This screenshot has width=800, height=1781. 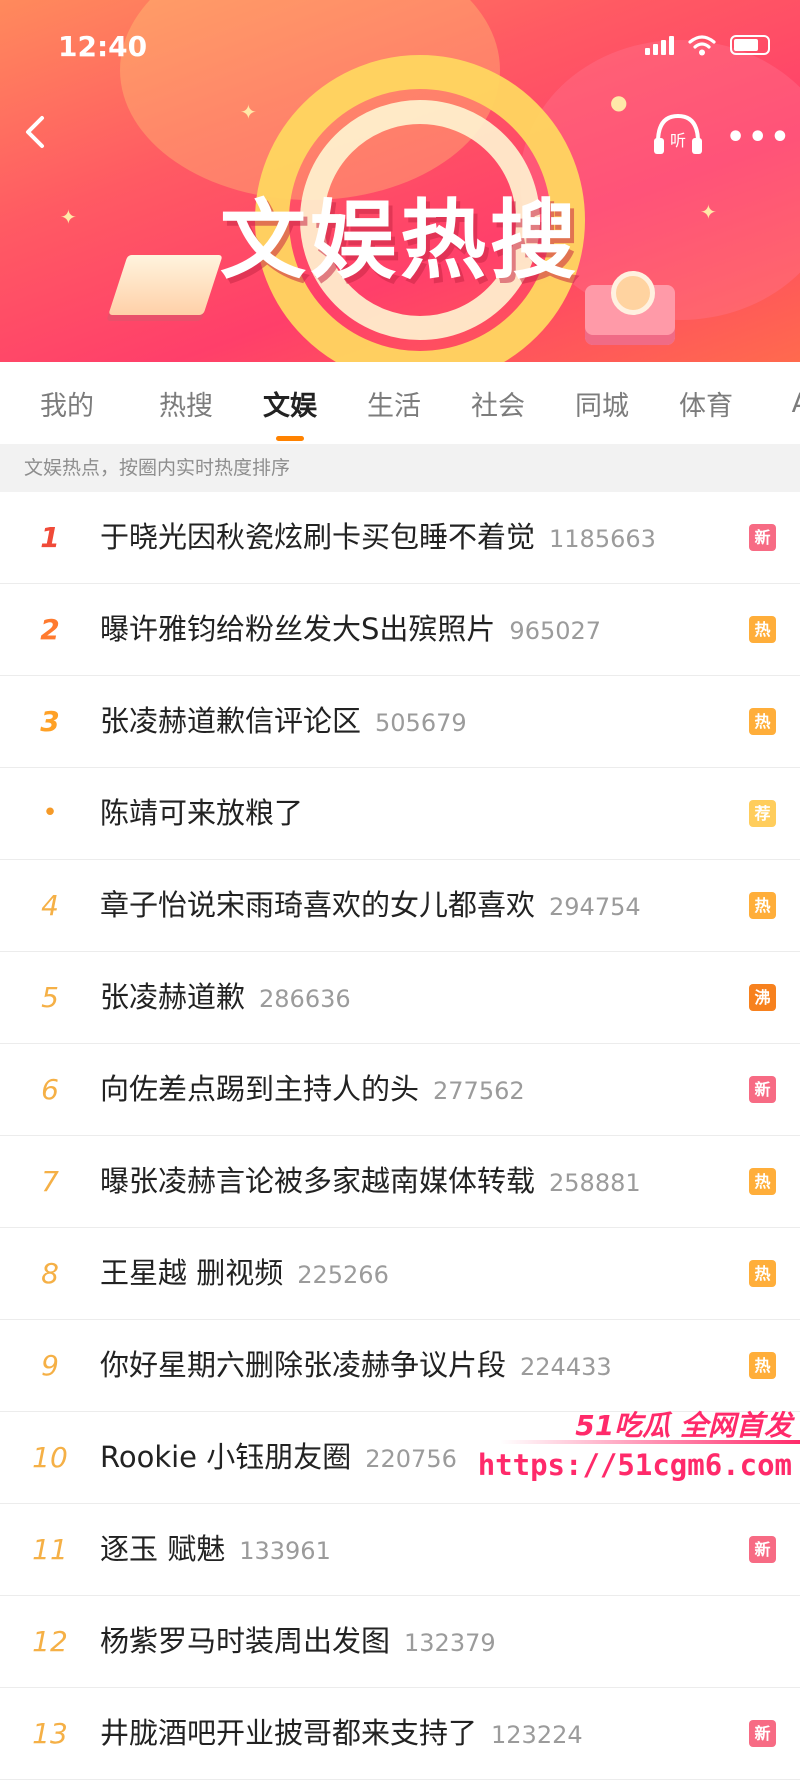 I want to click on rank-number: 9, so click(x=50, y=1365).